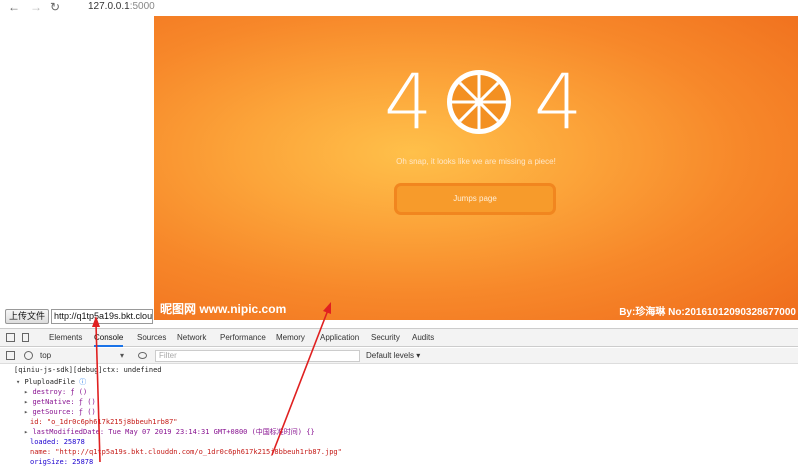 Image resolution: width=798 pixels, height=467 pixels. What do you see at coordinates (104, 422) in the screenshot?
I see `prop-id: id: "o_1dr0c6ph617k215j8bbeuh1rb87"` at bounding box center [104, 422].